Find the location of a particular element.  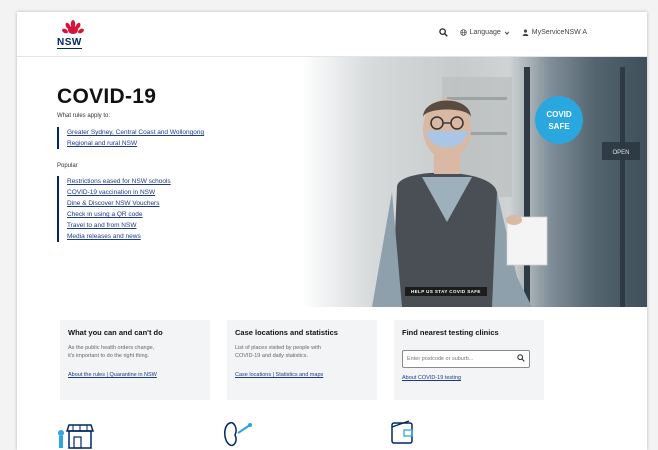

account-label: MyServiceNSW A is located at coordinates (559, 32).